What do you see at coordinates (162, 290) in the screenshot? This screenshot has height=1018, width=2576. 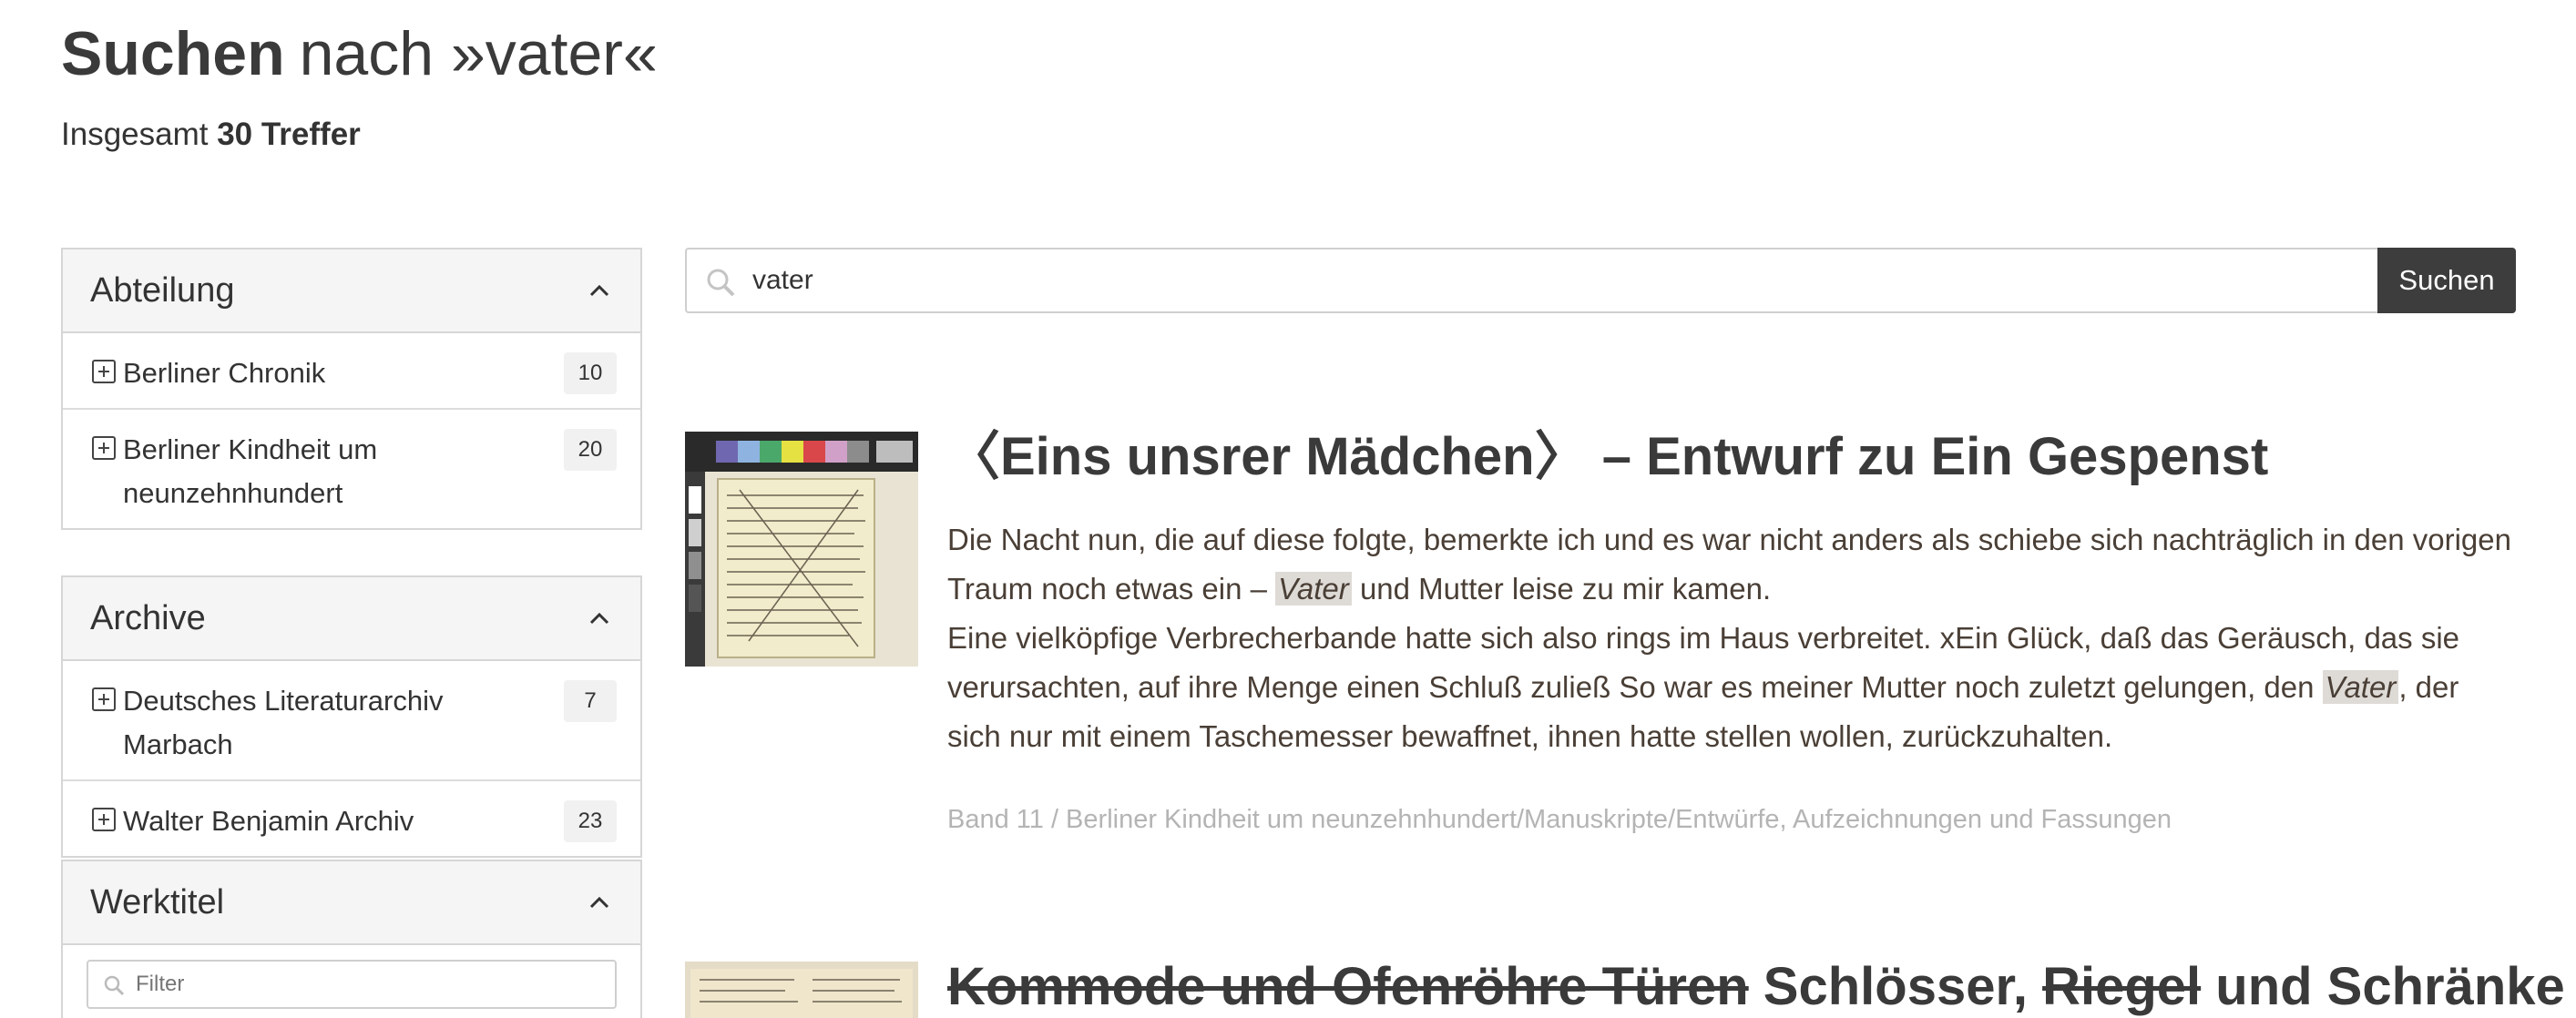 I see `facet-title: Abteilung` at bounding box center [162, 290].